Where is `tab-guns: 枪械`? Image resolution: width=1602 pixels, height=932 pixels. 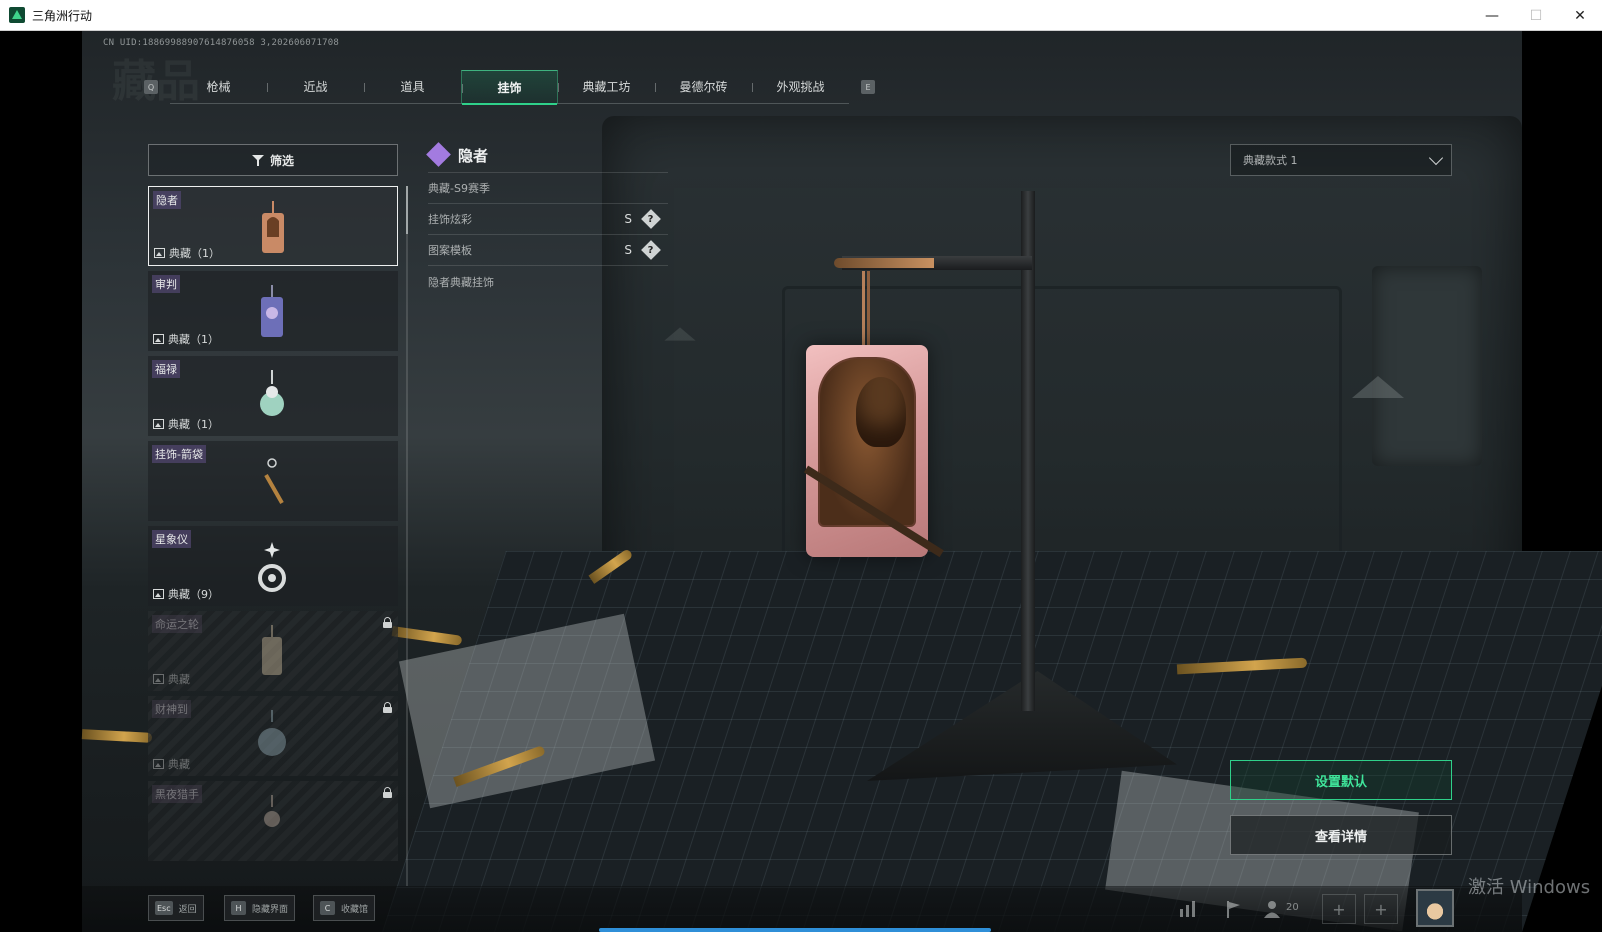 tab-guns: 枪械 is located at coordinates (218, 87).